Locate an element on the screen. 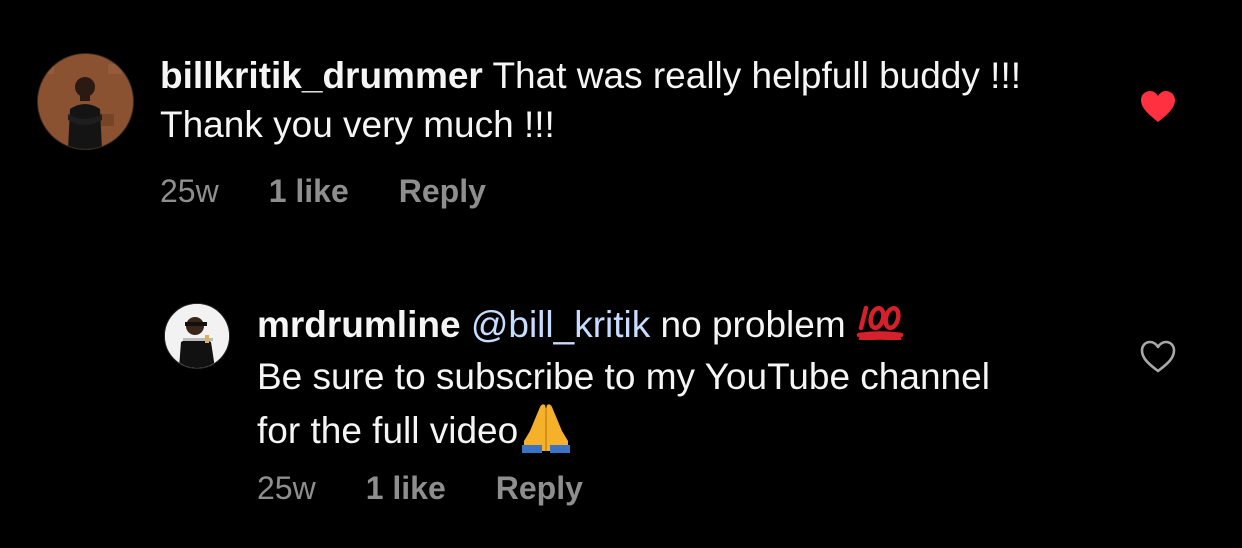 This screenshot has width=1242, height=548. avatar-mrdrumline is located at coordinates (197, 336).